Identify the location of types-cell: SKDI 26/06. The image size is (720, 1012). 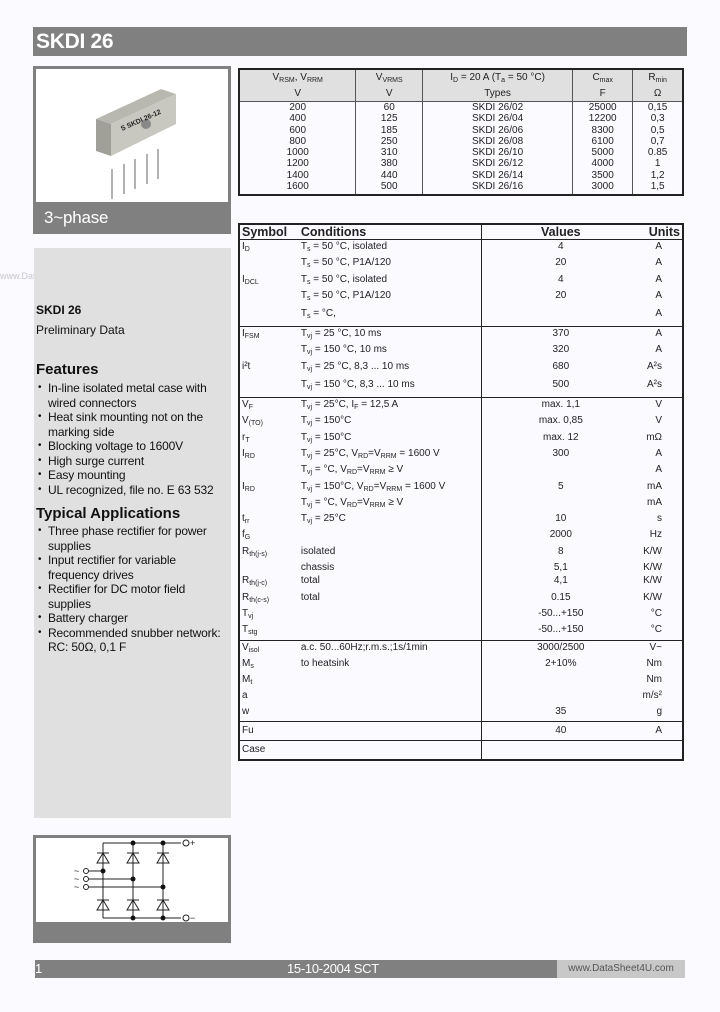
(498, 130).